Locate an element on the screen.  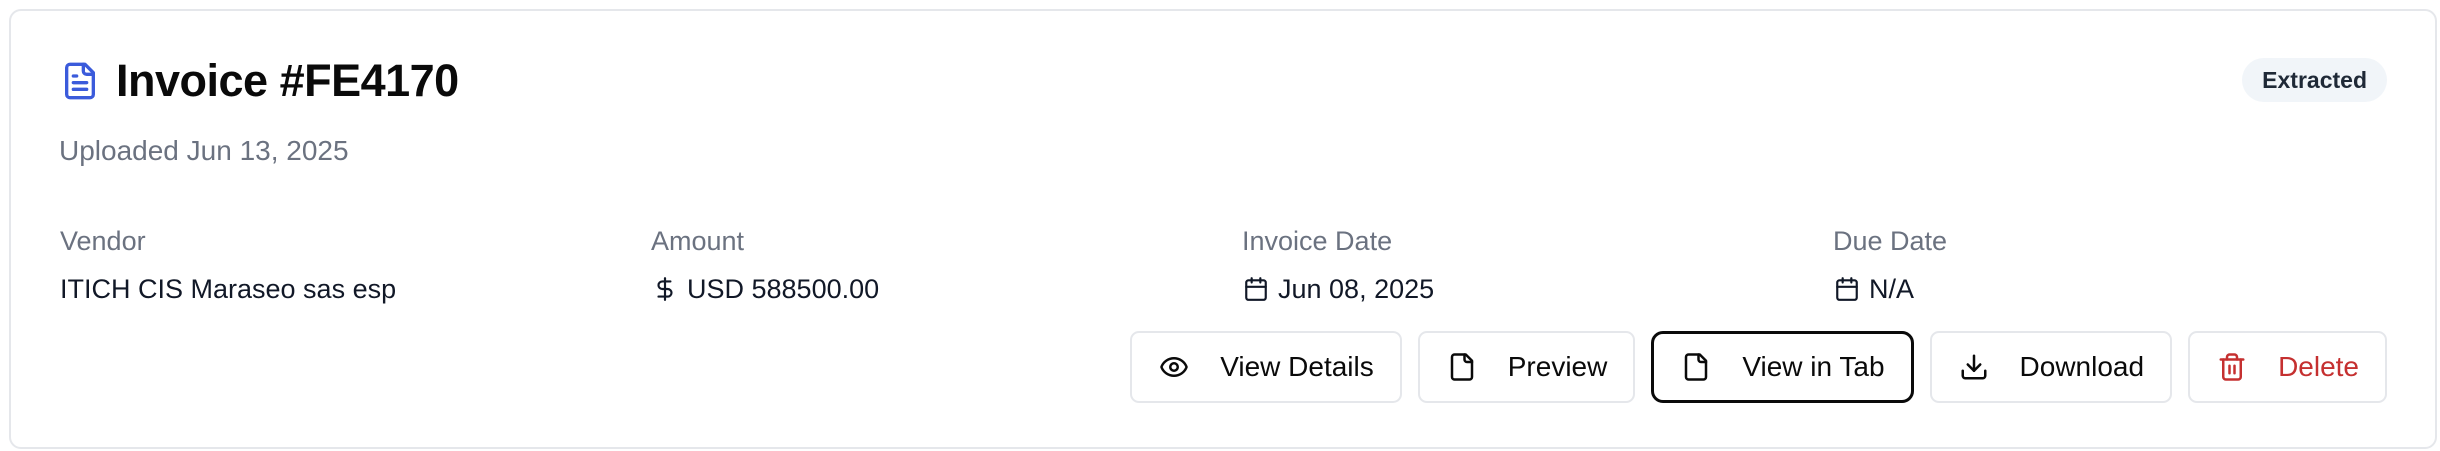
preview-label: Preview is located at coordinates (1557, 366).